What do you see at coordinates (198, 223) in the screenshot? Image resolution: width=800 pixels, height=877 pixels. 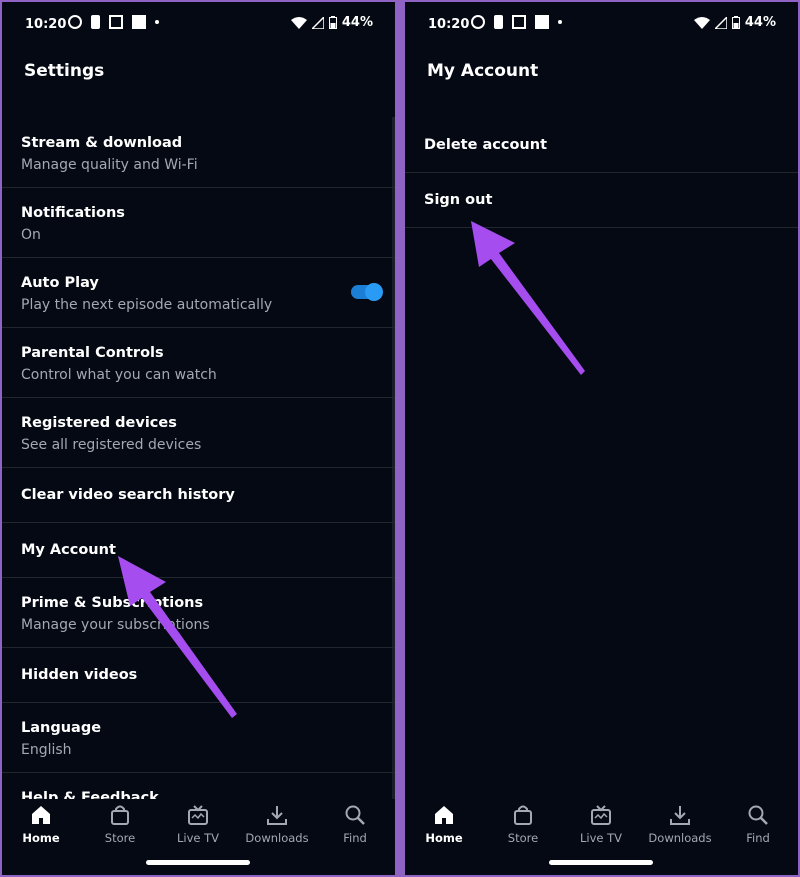 I see `settings-item-notifications: Notifications On` at bounding box center [198, 223].